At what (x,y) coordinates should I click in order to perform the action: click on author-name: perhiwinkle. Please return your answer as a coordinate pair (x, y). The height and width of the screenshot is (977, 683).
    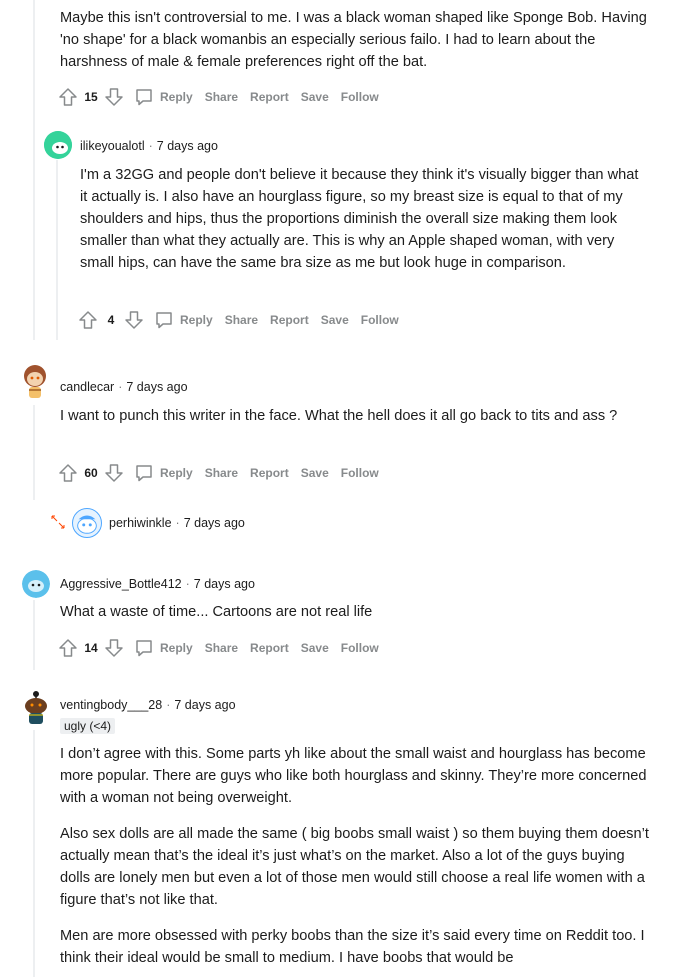
    Looking at the image, I should click on (140, 523).